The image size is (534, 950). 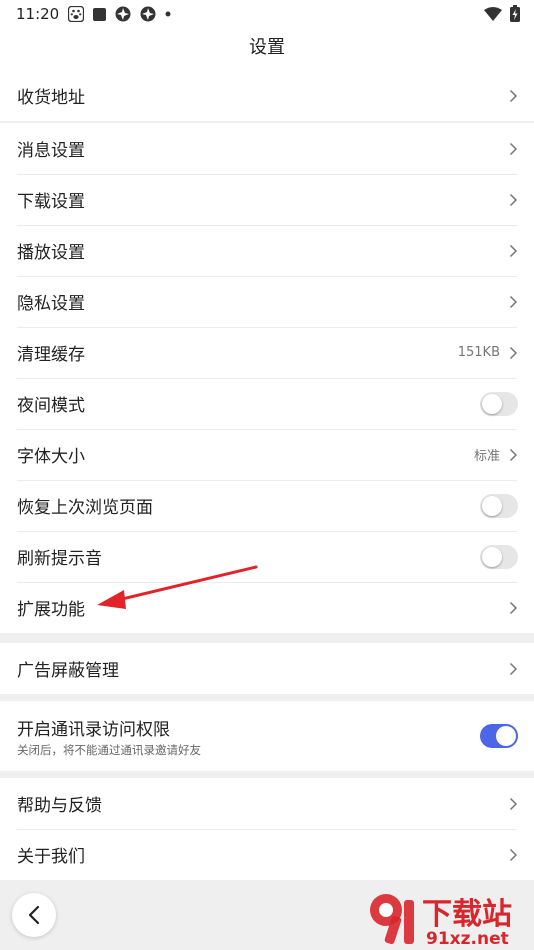 I want to click on title-bar: 设置, so click(x=267, y=49).